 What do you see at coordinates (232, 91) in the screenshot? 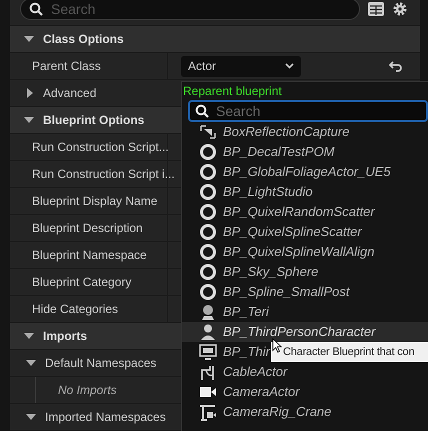
I see `menu-title: Reparent blueprint` at bounding box center [232, 91].